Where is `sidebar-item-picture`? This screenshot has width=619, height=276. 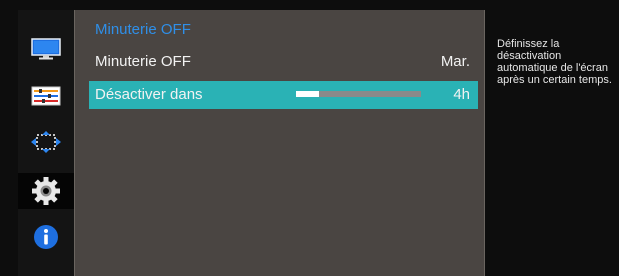
sidebar-item-picture is located at coordinates (46, 49).